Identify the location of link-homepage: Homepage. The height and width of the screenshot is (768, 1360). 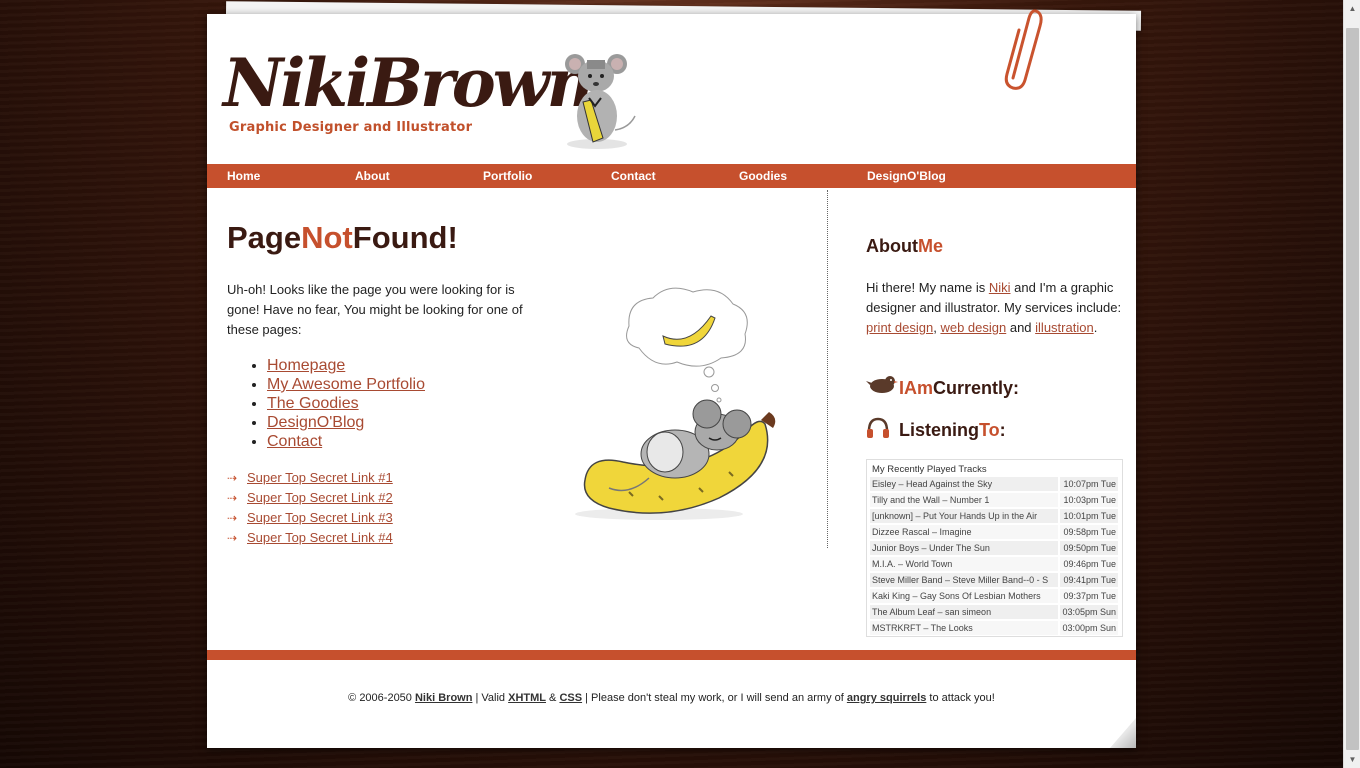
(306, 365).